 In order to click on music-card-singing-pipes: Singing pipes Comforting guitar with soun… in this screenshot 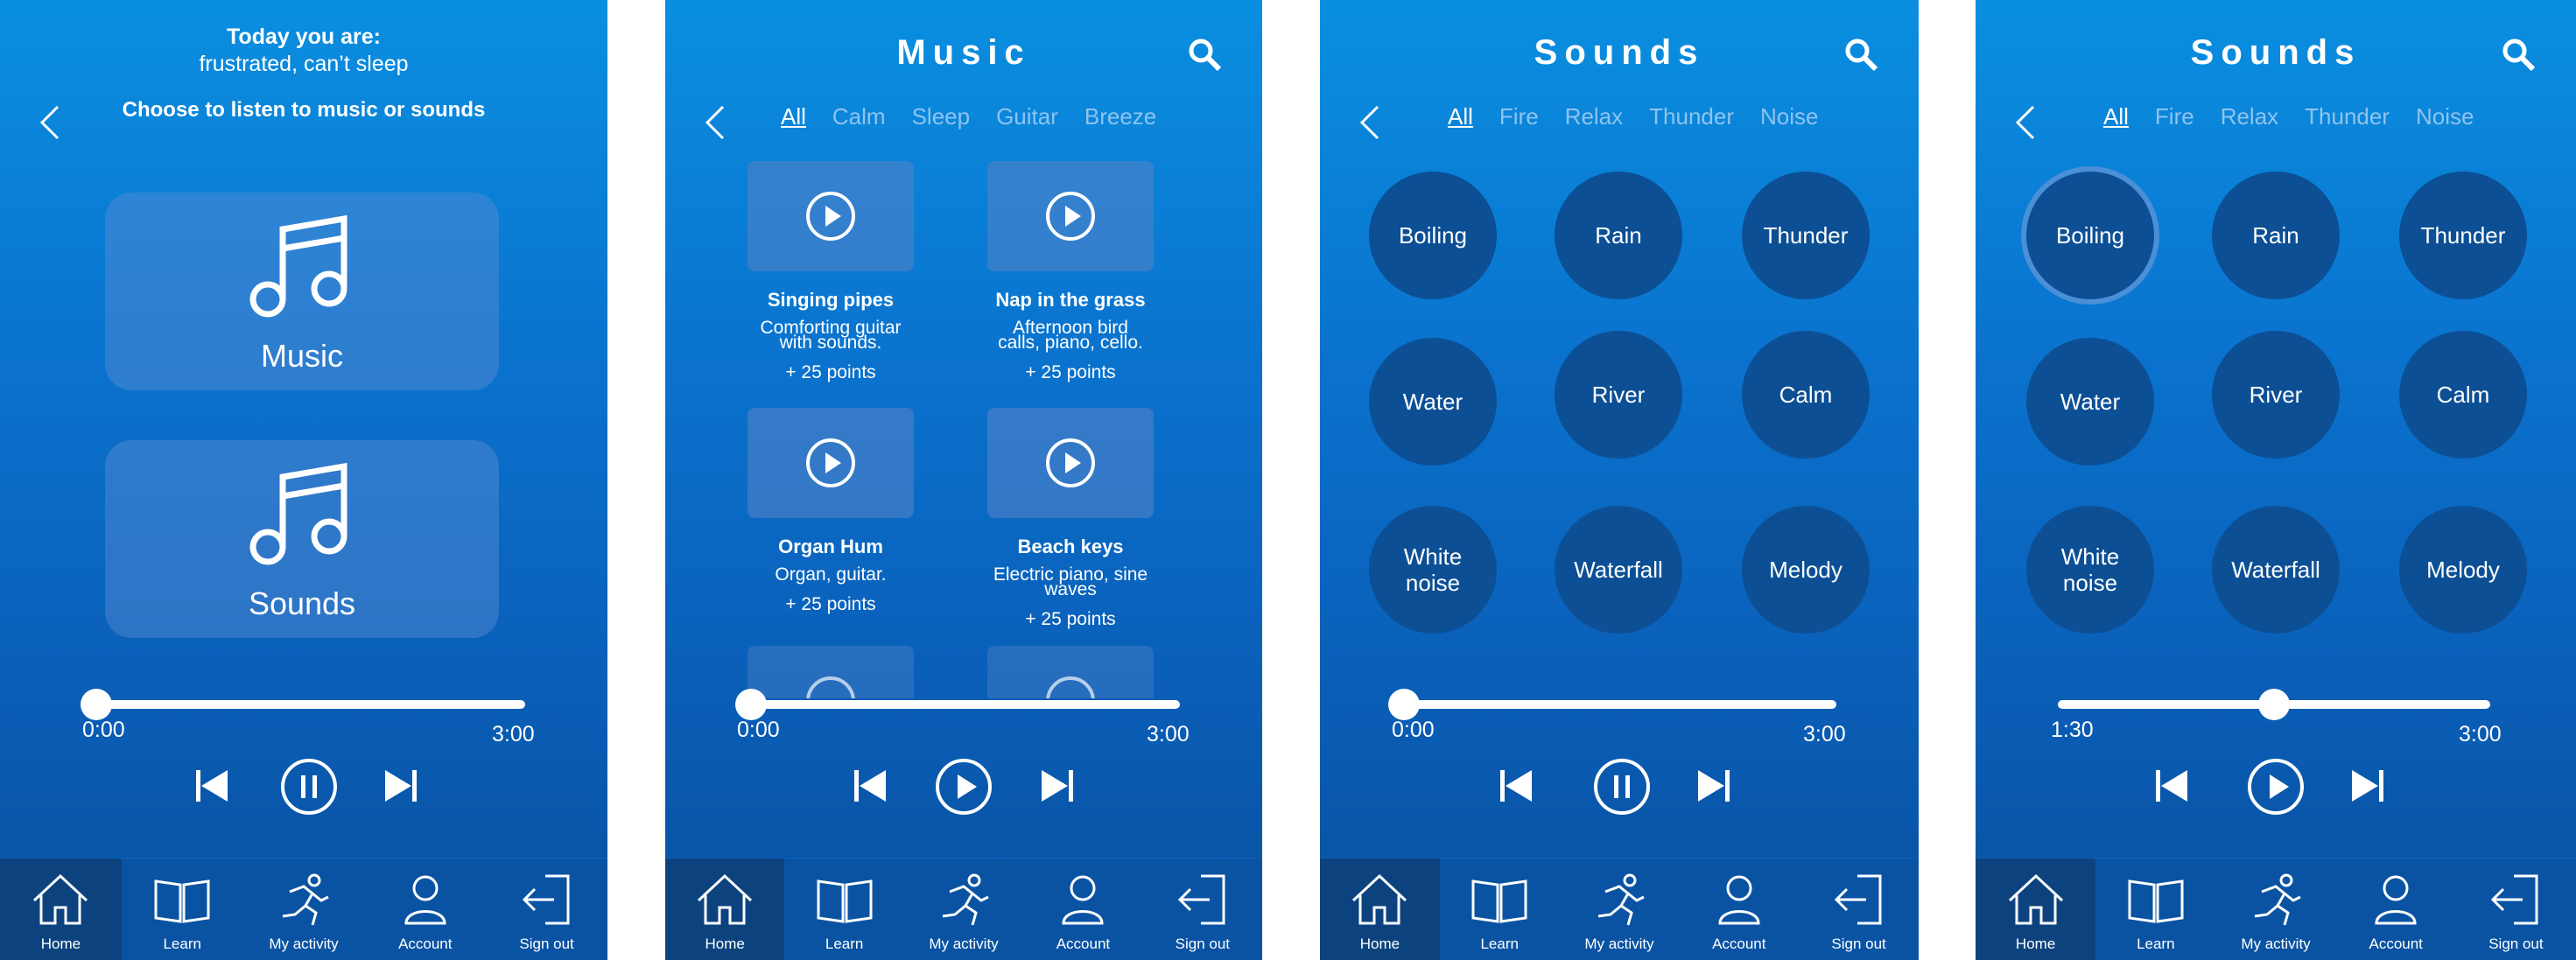, I will do `click(831, 272)`.